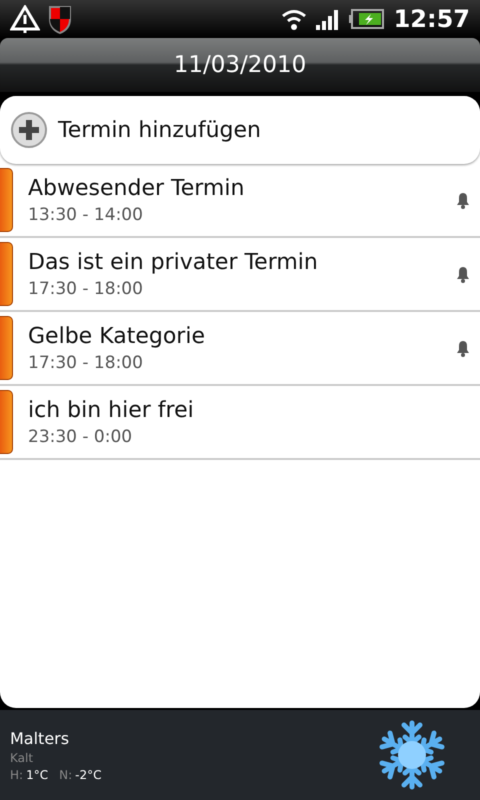 Image resolution: width=480 pixels, height=800 pixels. I want to click on add-appointment-button: Termin hinzufügen, so click(240, 130).